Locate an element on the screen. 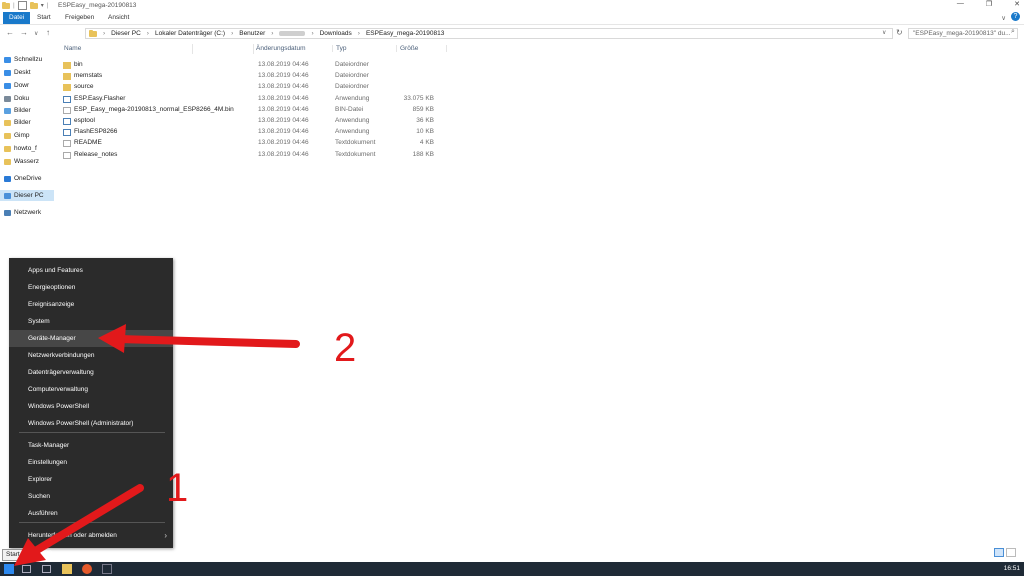  file-size: 188 KB is located at coordinates (423, 154).